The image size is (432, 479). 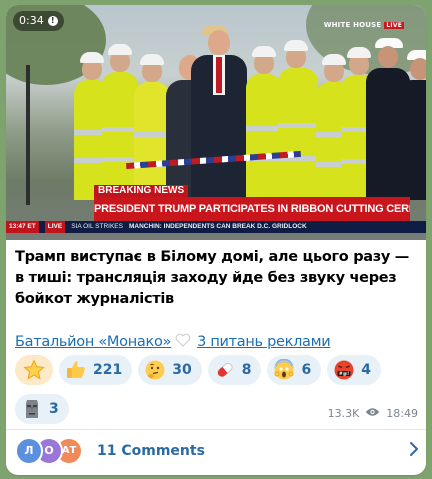 I want to click on thumbs-up-icon, so click(x=76, y=370).